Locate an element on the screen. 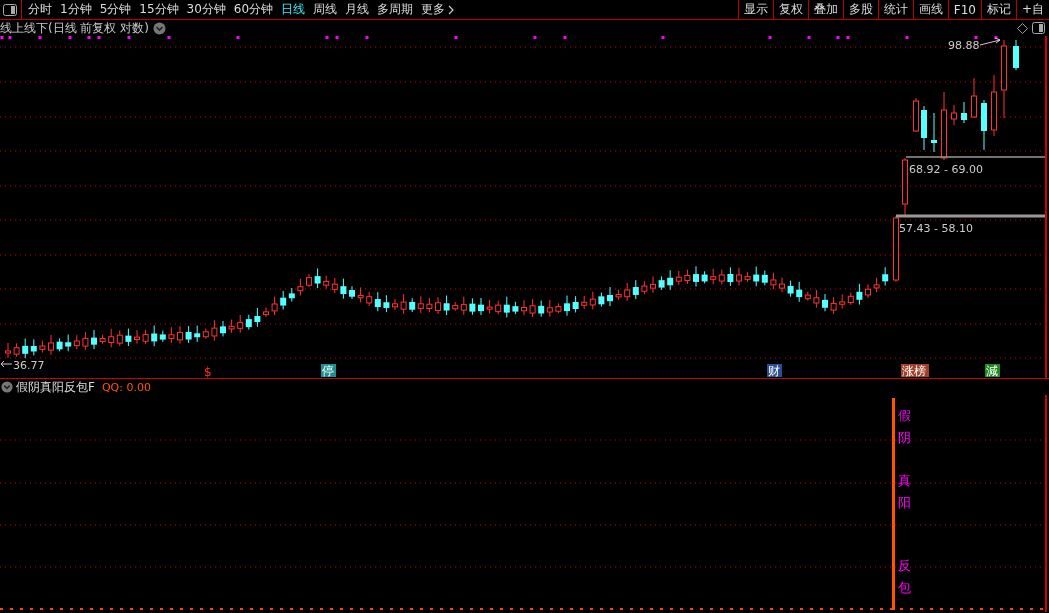  period-tab: 30分钟 is located at coordinates (206, 9).